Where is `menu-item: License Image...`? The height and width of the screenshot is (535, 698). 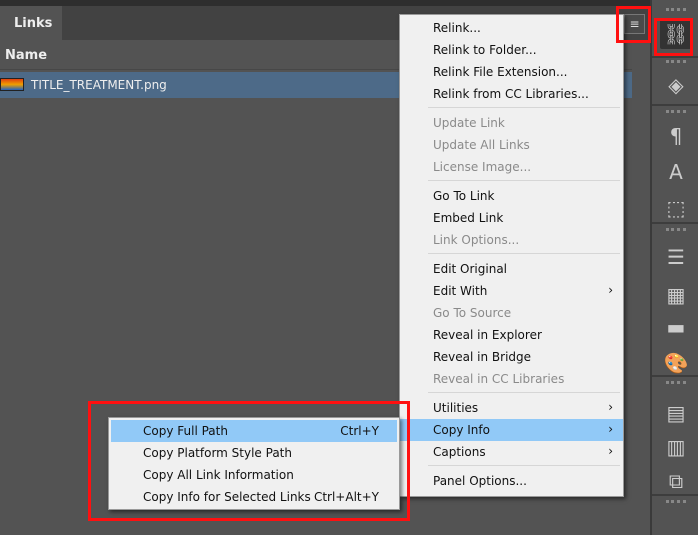
menu-item: License Image... is located at coordinates (511, 167).